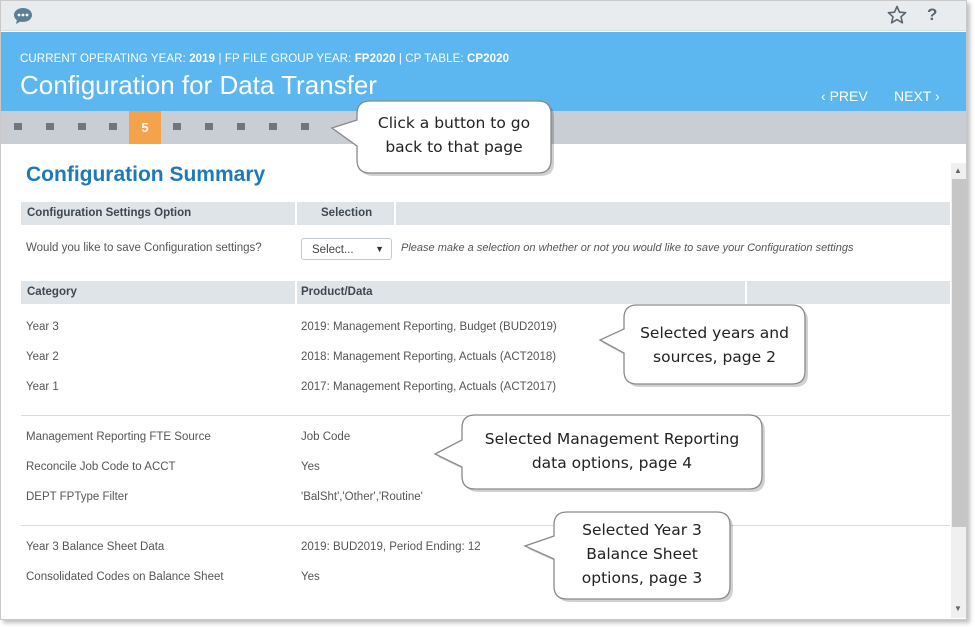 Image resolution: width=975 pixels, height=627 pixels. What do you see at coordinates (714, 357) in the screenshot?
I see `callout-line: sources, page 2` at bounding box center [714, 357].